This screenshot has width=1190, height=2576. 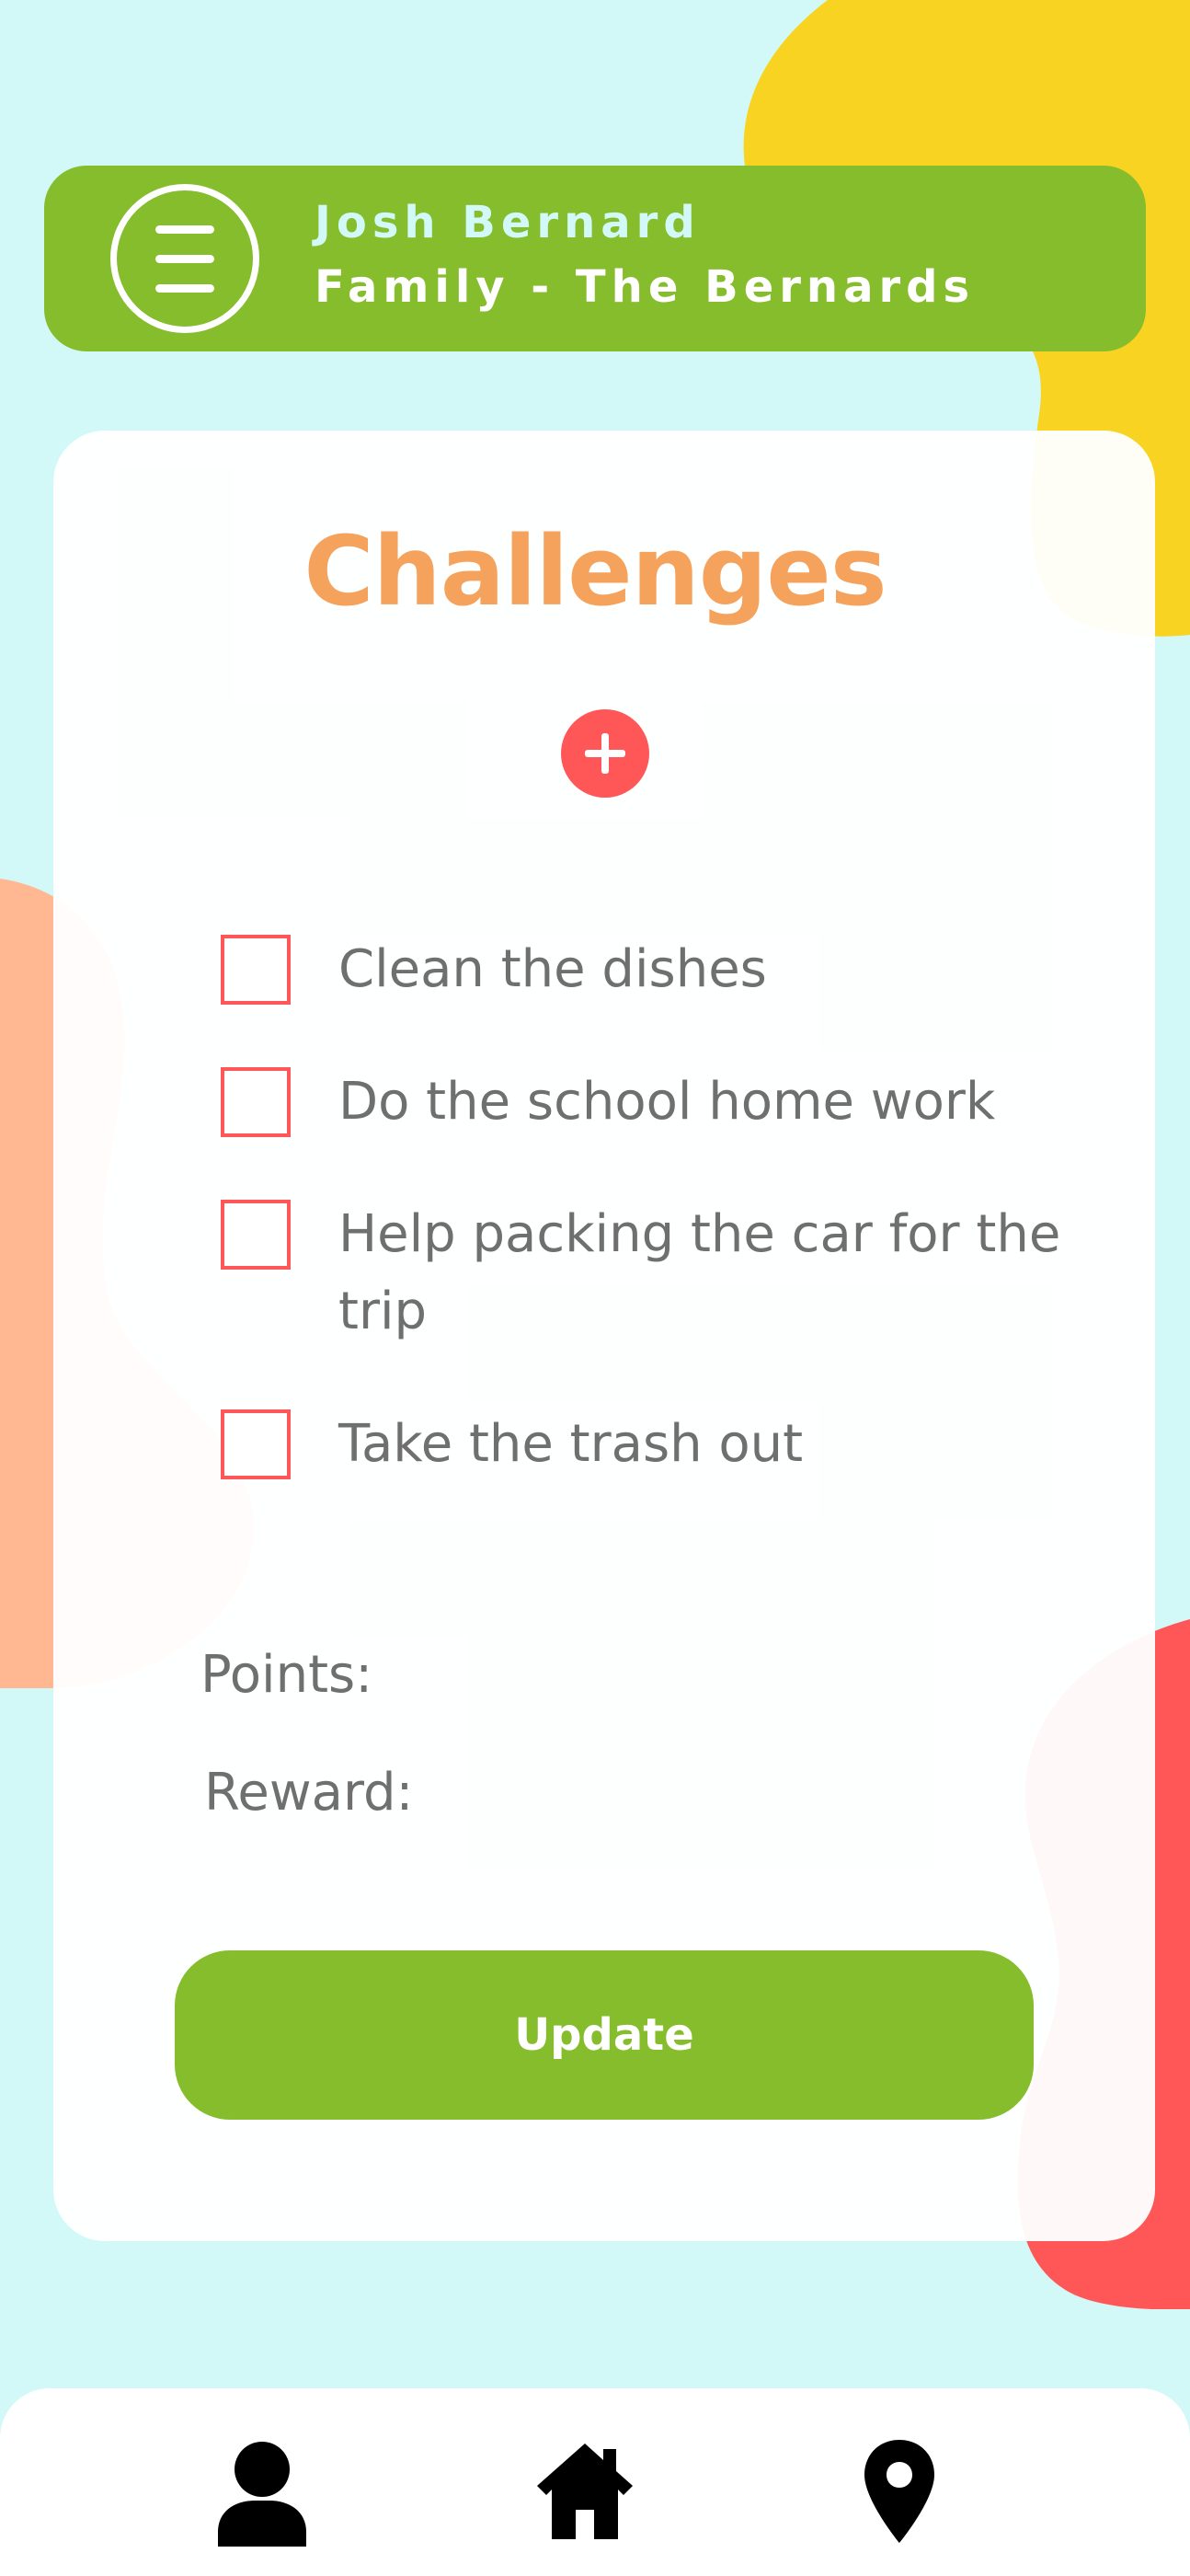 I want to click on hamburger-menu-icon, so click(x=184, y=258).